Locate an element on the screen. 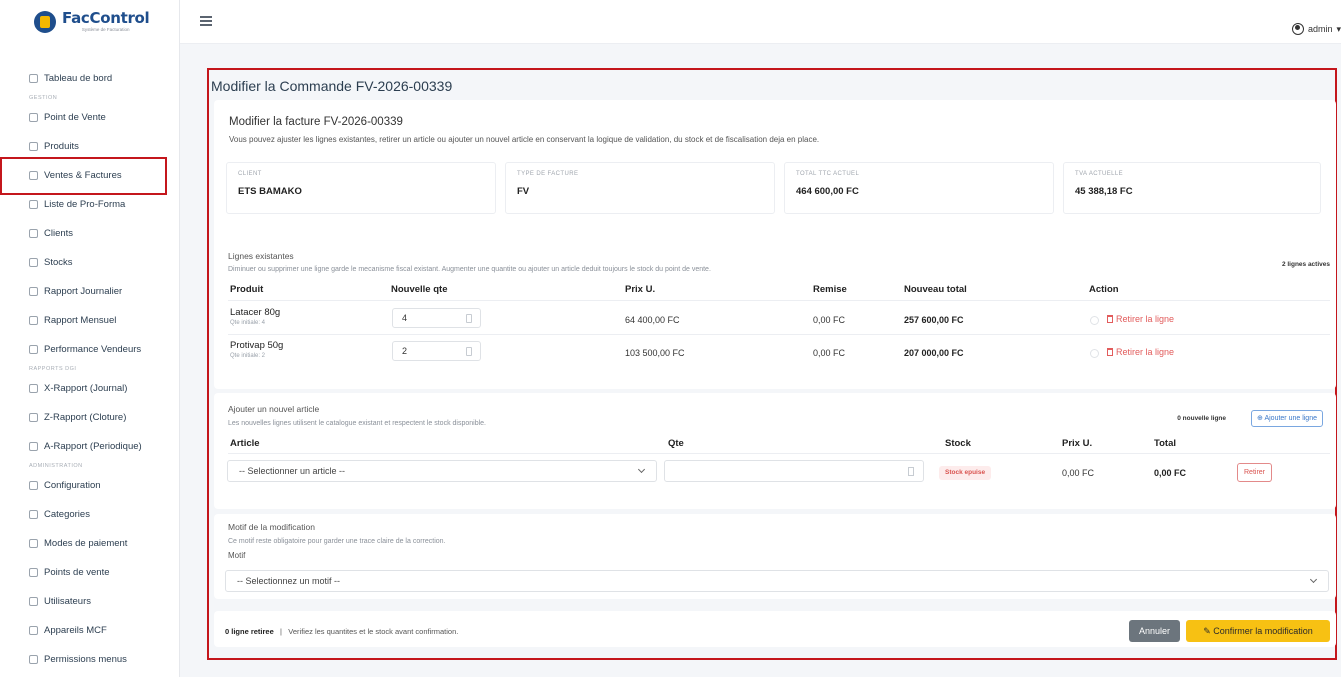  add-line-button: ⊕ Ajouter une ligne is located at coordinates (1287, 418).